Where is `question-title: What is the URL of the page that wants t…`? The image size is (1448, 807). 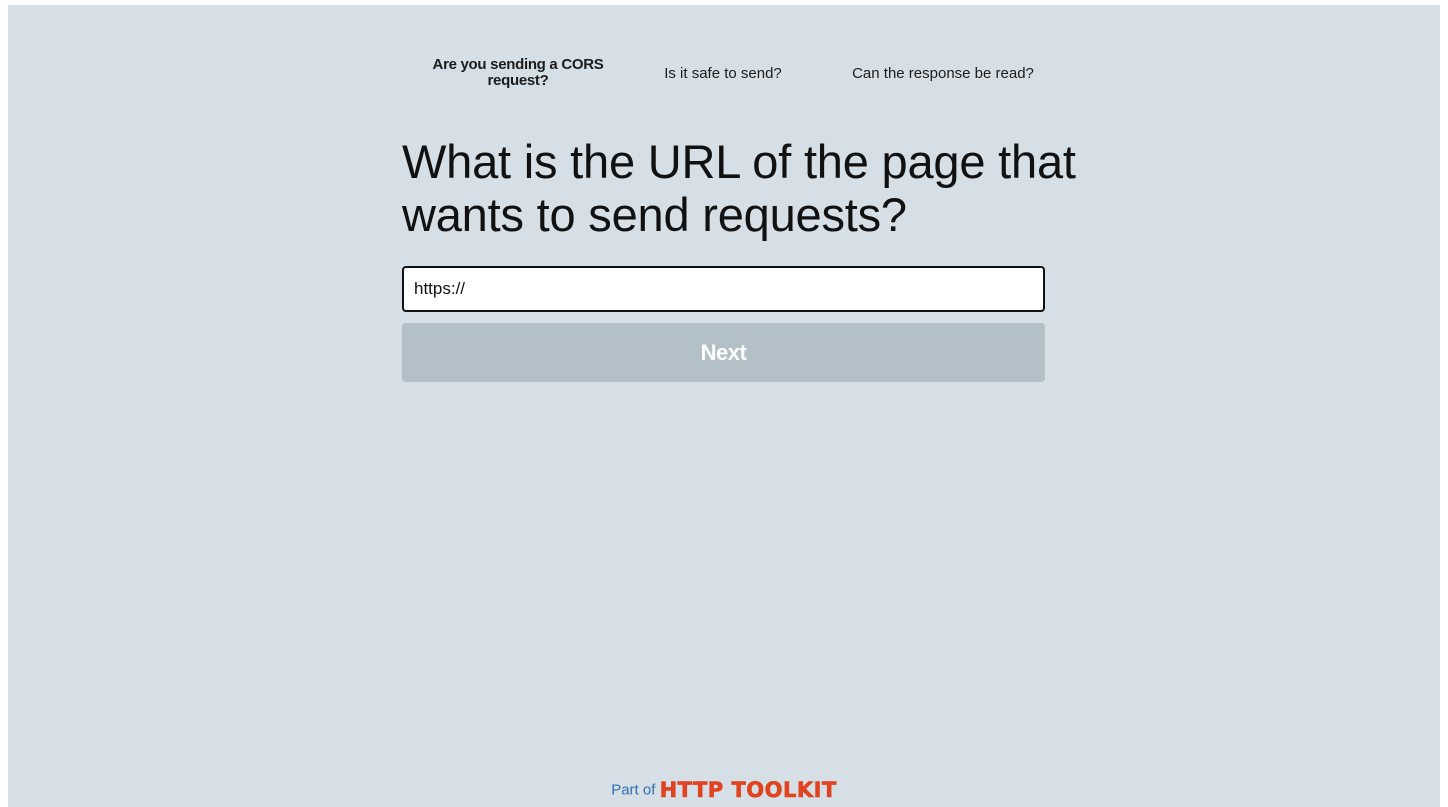 question-title: What is the URL of the page that wants t… is located at coordinates (739, 188).